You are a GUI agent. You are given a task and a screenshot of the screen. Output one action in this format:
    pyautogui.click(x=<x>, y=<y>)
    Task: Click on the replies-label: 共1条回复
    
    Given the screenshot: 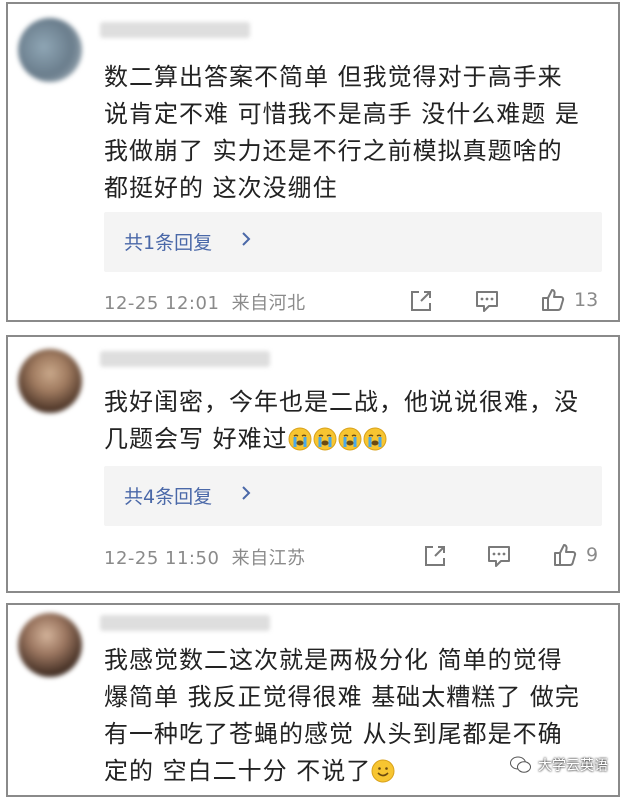 What is the action you would take?
    pyautogui.click(x=168, y=243)
    